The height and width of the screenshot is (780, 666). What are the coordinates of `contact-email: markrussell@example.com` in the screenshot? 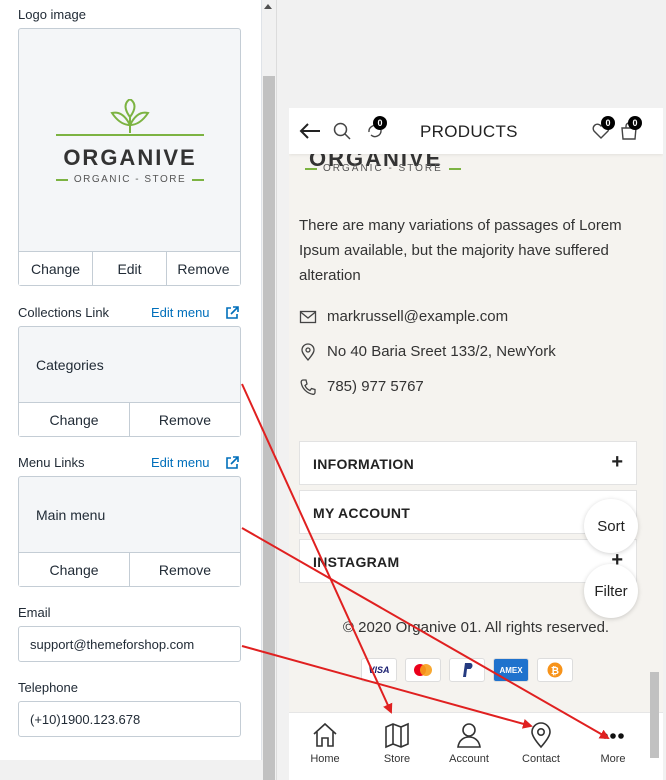 It's located at (417, 316).